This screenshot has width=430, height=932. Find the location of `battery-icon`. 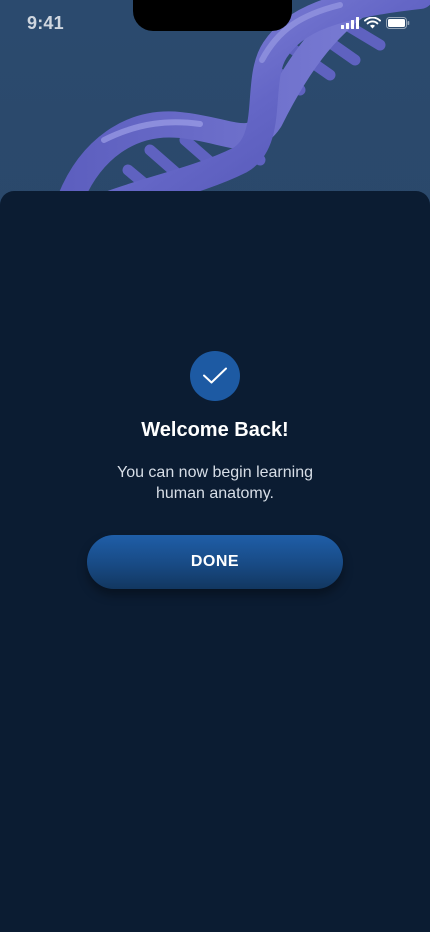

battery-icon is located at coordinates (398, 23).